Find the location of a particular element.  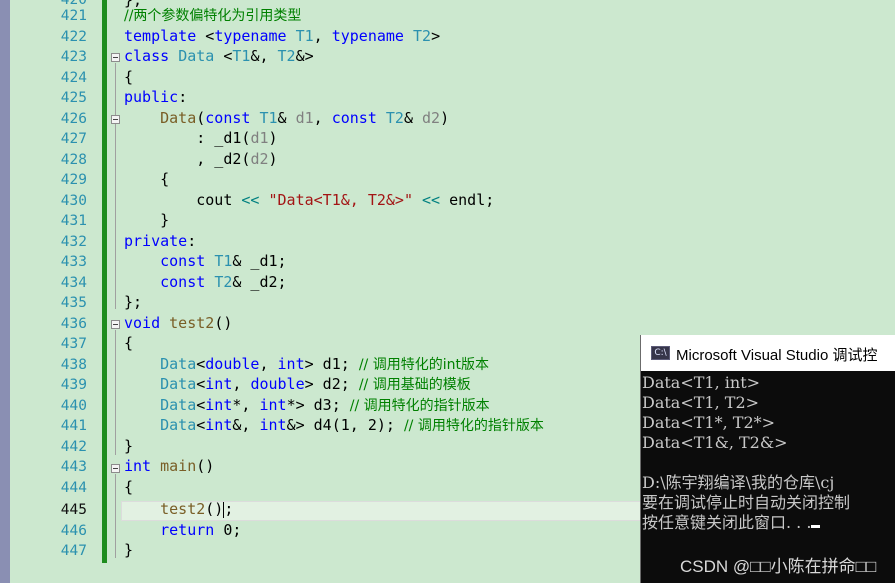

keyword: void is located at coordinates (142, 323).